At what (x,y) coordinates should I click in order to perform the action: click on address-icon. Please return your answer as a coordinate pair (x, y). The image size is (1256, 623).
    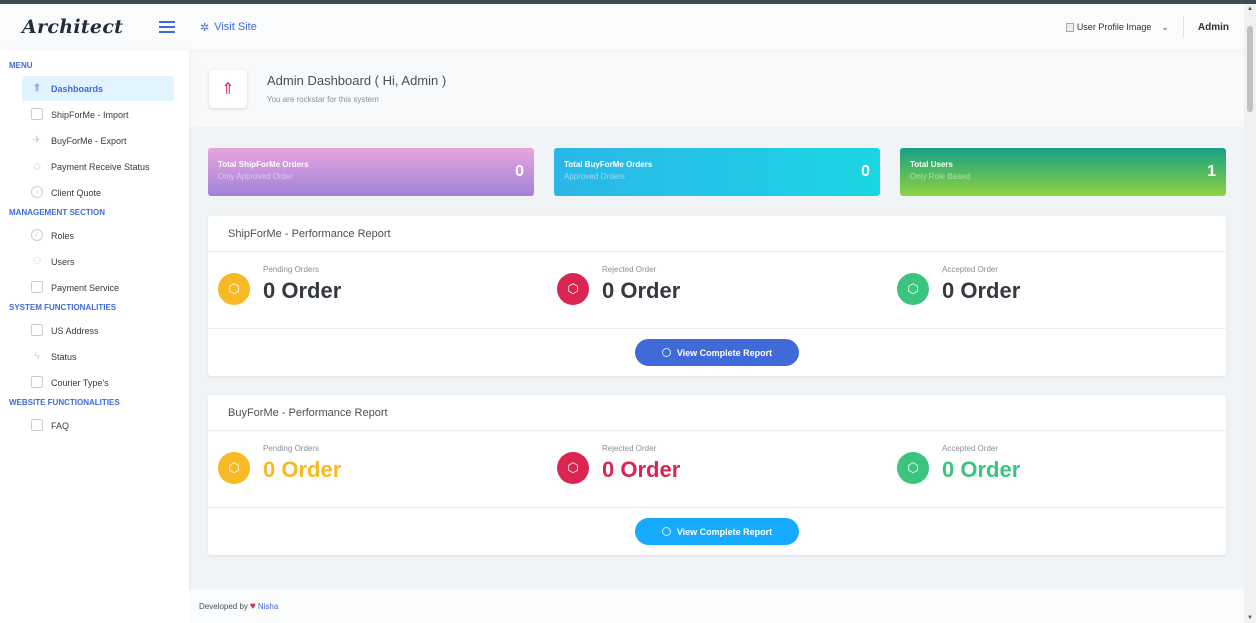
    Looking at the image, I should click on (37, 330).